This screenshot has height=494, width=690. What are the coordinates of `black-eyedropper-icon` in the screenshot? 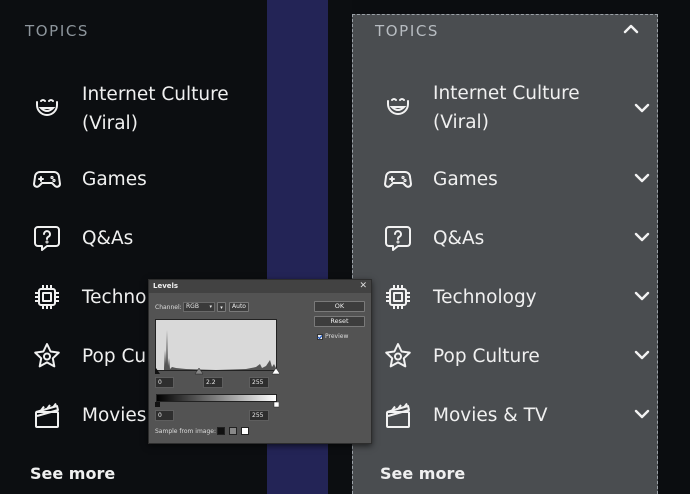 It's located at (221, 431).